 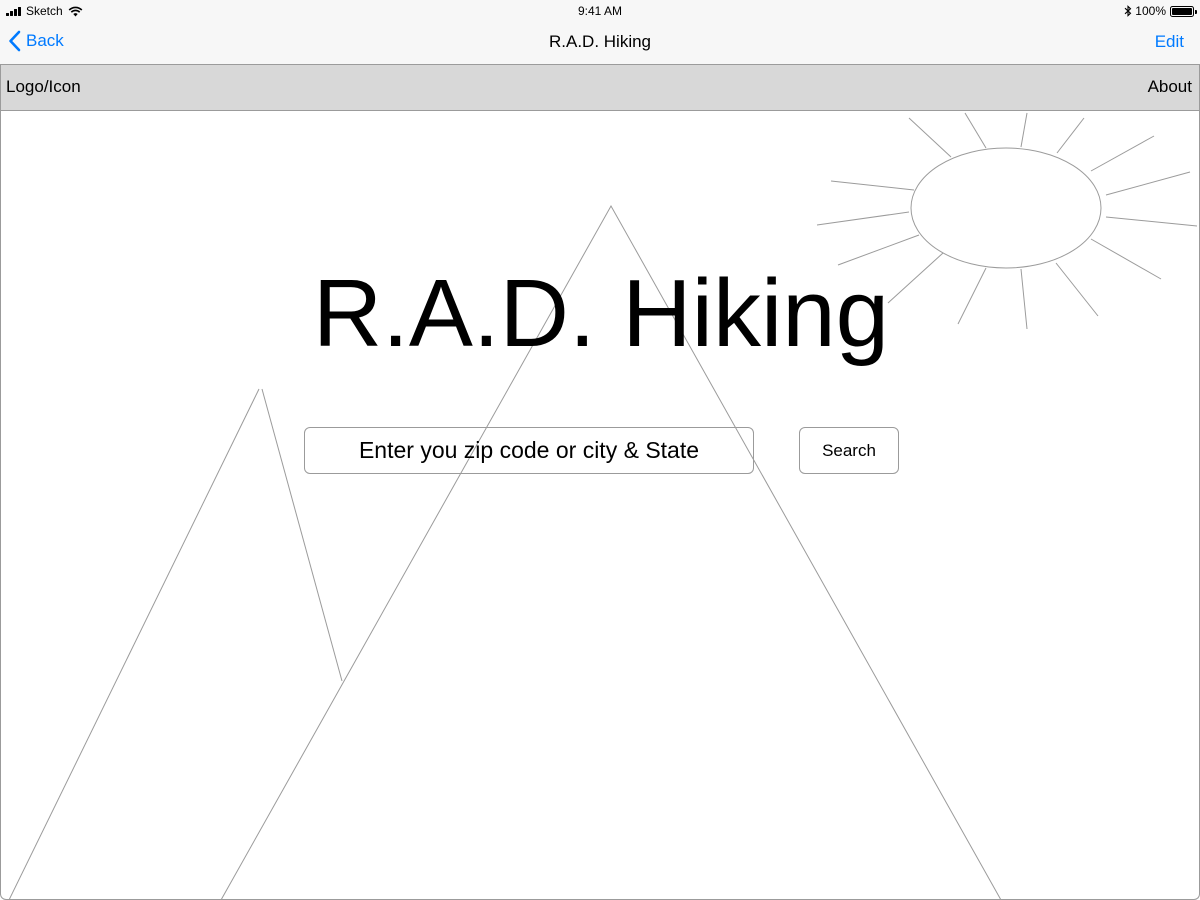 I want to click on navigation-bar: Back R.A.D. Hiking Edit, so click(x=600, y=43).